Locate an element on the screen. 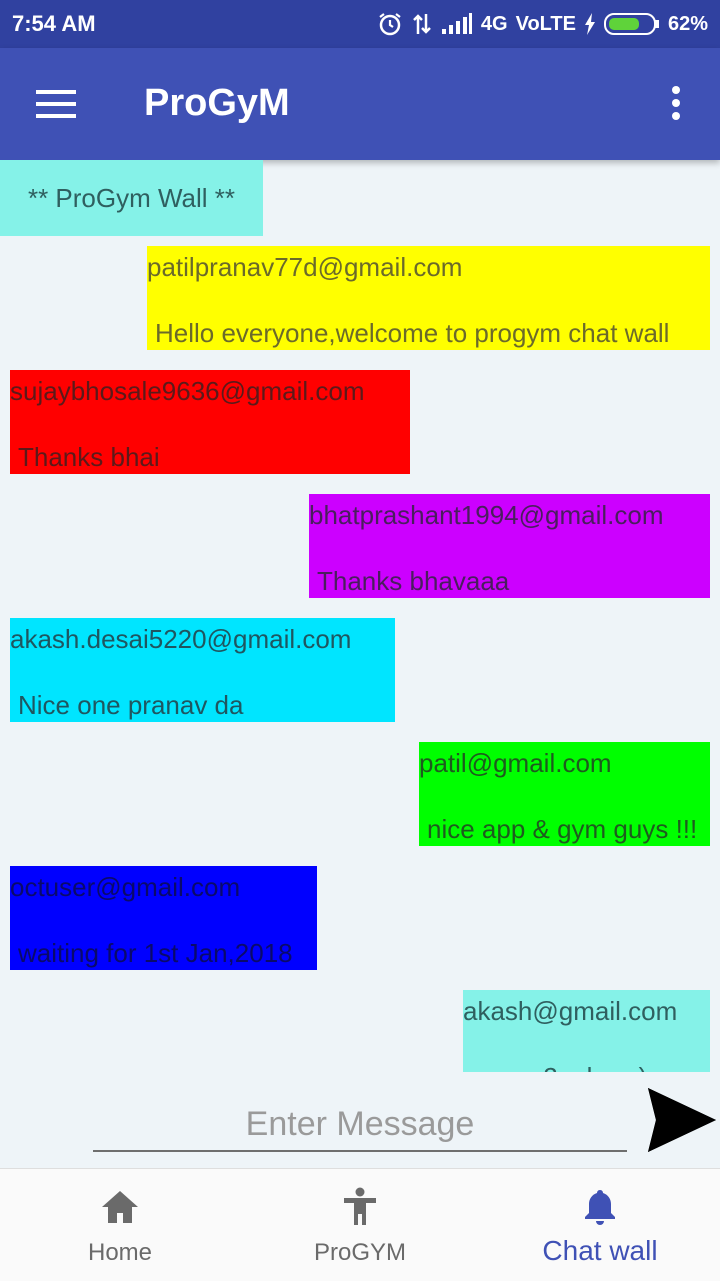 The image size is (720, 1281). battery-percent: 62% is located at coordinates (687, 23).